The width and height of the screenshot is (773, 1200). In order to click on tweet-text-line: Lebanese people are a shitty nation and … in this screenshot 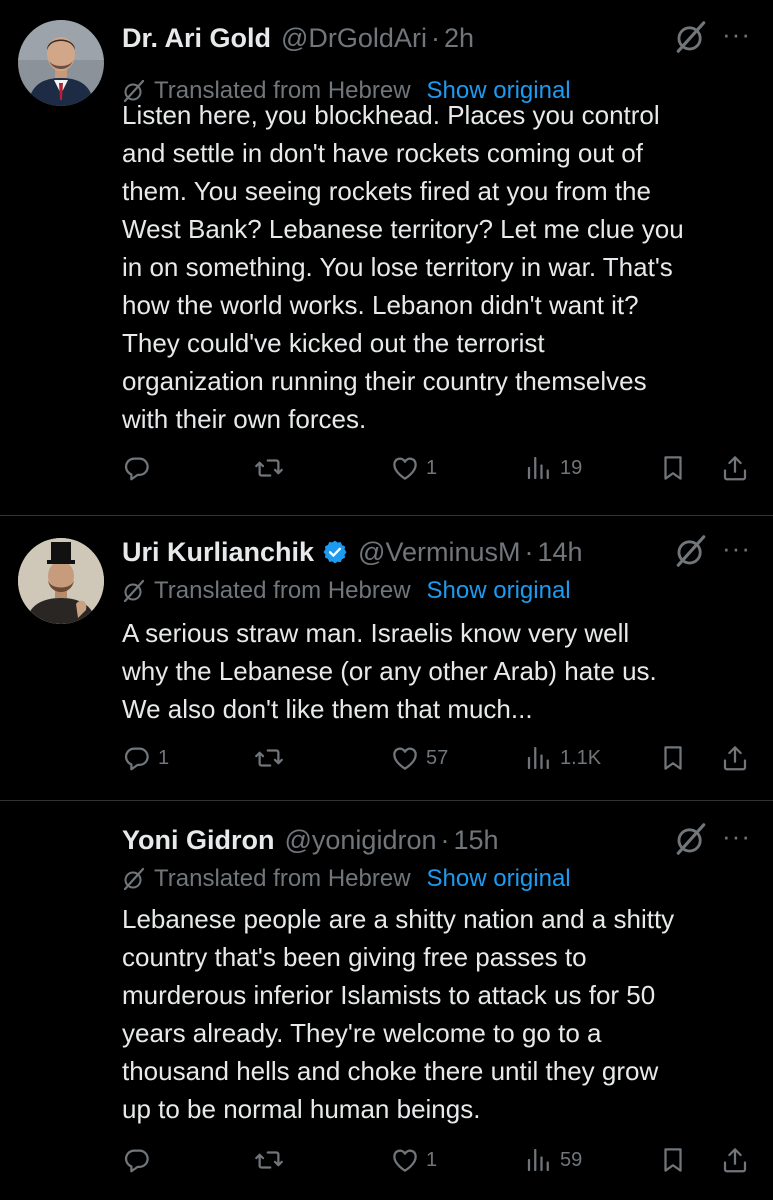, I will do `click(398, 919)`.